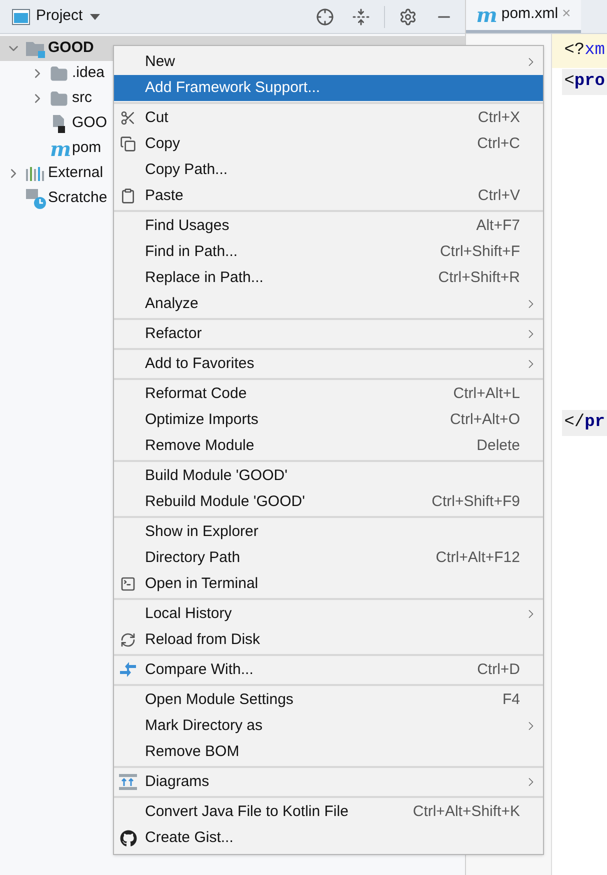 This screenshot has width=607, height=875. Describe the element at coordinates (498, 446) in the screenshot. I see `shortcut-label: Delete` at that location.